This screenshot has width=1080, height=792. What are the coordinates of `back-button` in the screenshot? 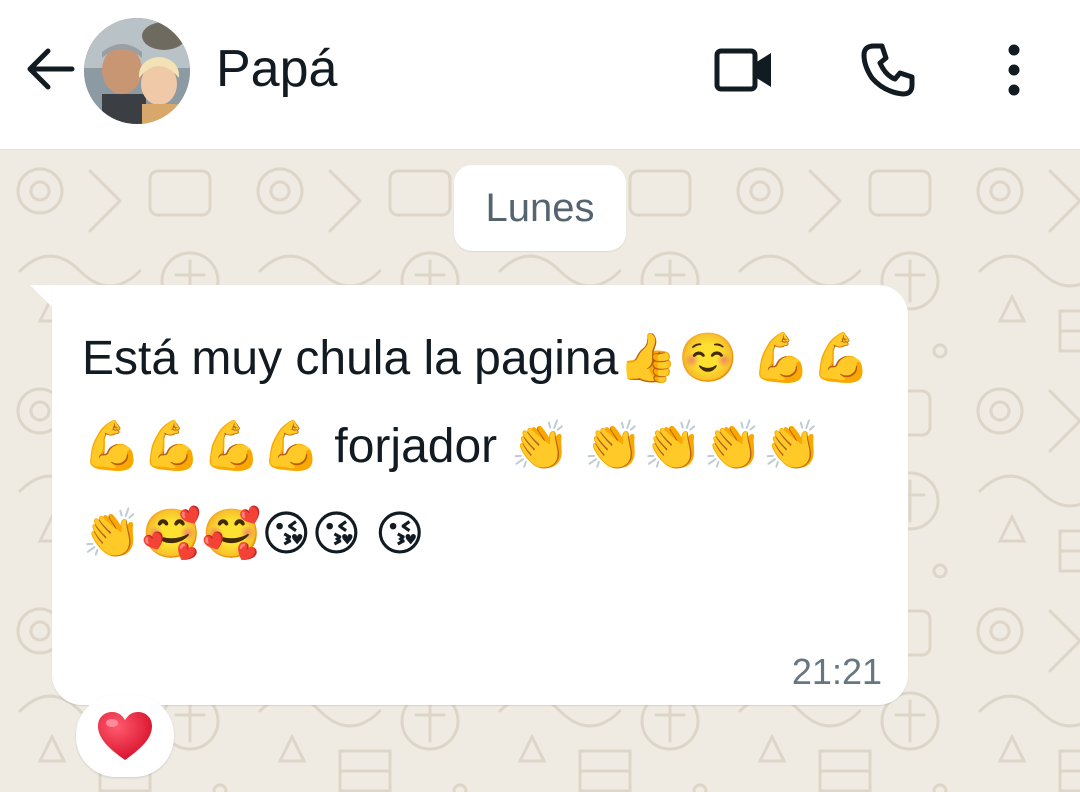 It's located at (49, 69).